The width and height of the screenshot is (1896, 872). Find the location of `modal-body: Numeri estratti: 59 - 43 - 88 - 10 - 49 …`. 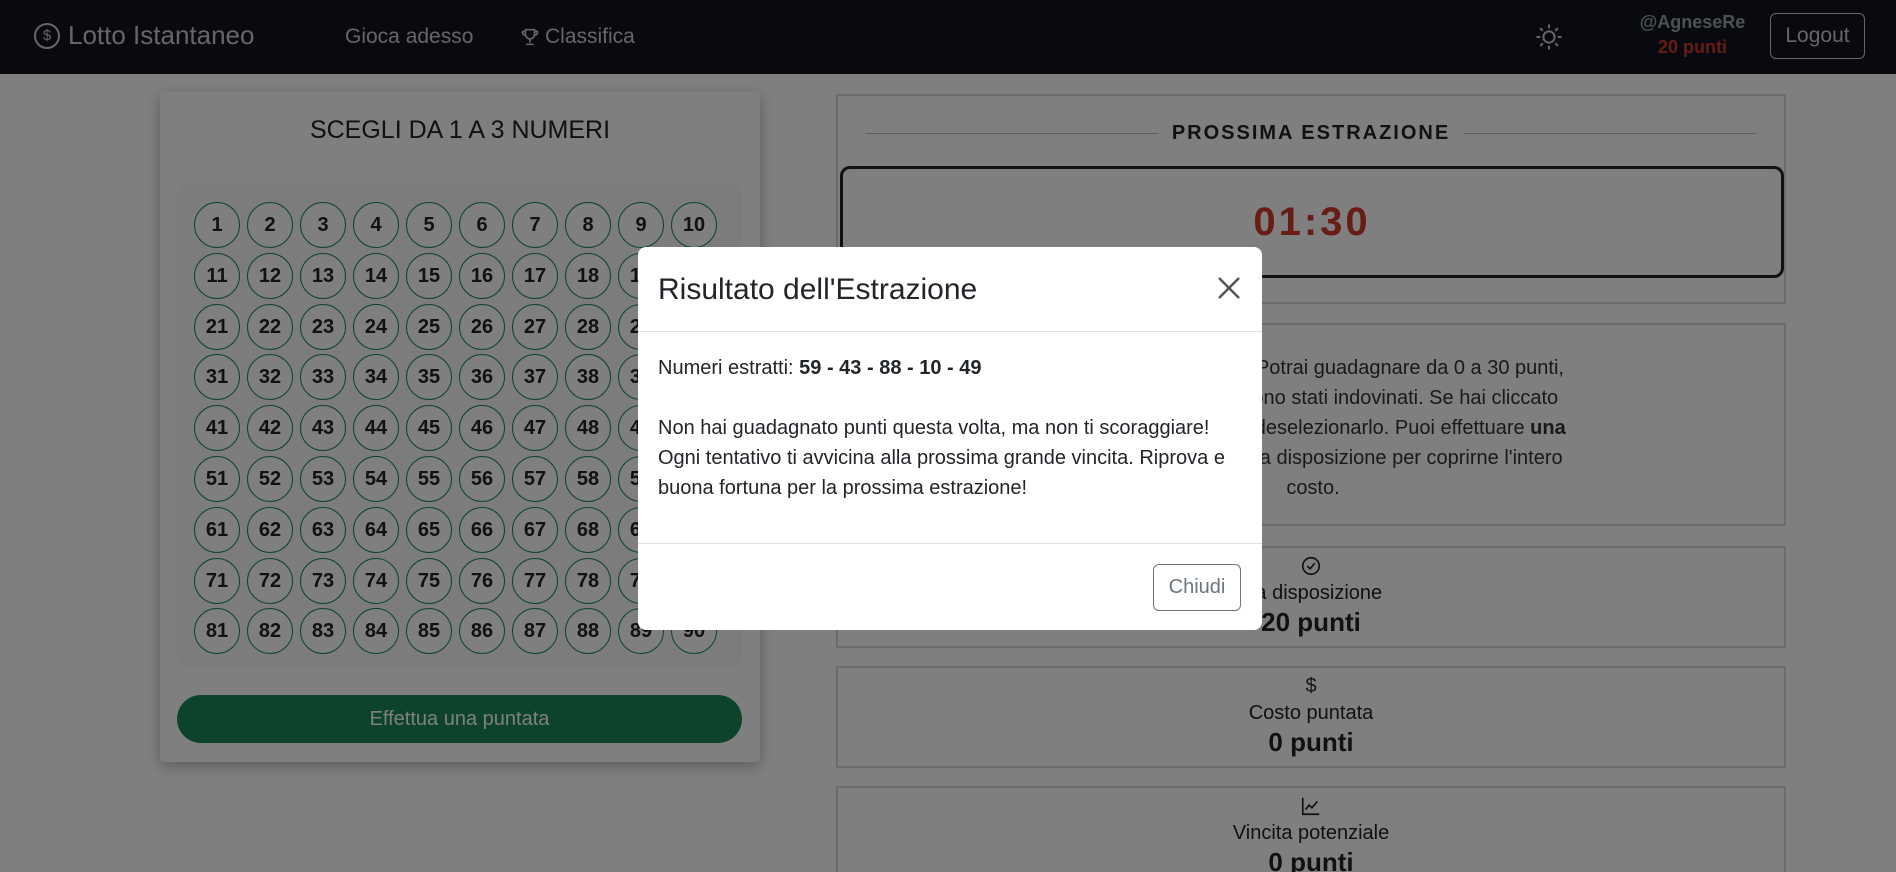

modal-body: Numeri estratti: 59 - 43 - 88 - 10 - 49 … is located at coordinates (953, 428).